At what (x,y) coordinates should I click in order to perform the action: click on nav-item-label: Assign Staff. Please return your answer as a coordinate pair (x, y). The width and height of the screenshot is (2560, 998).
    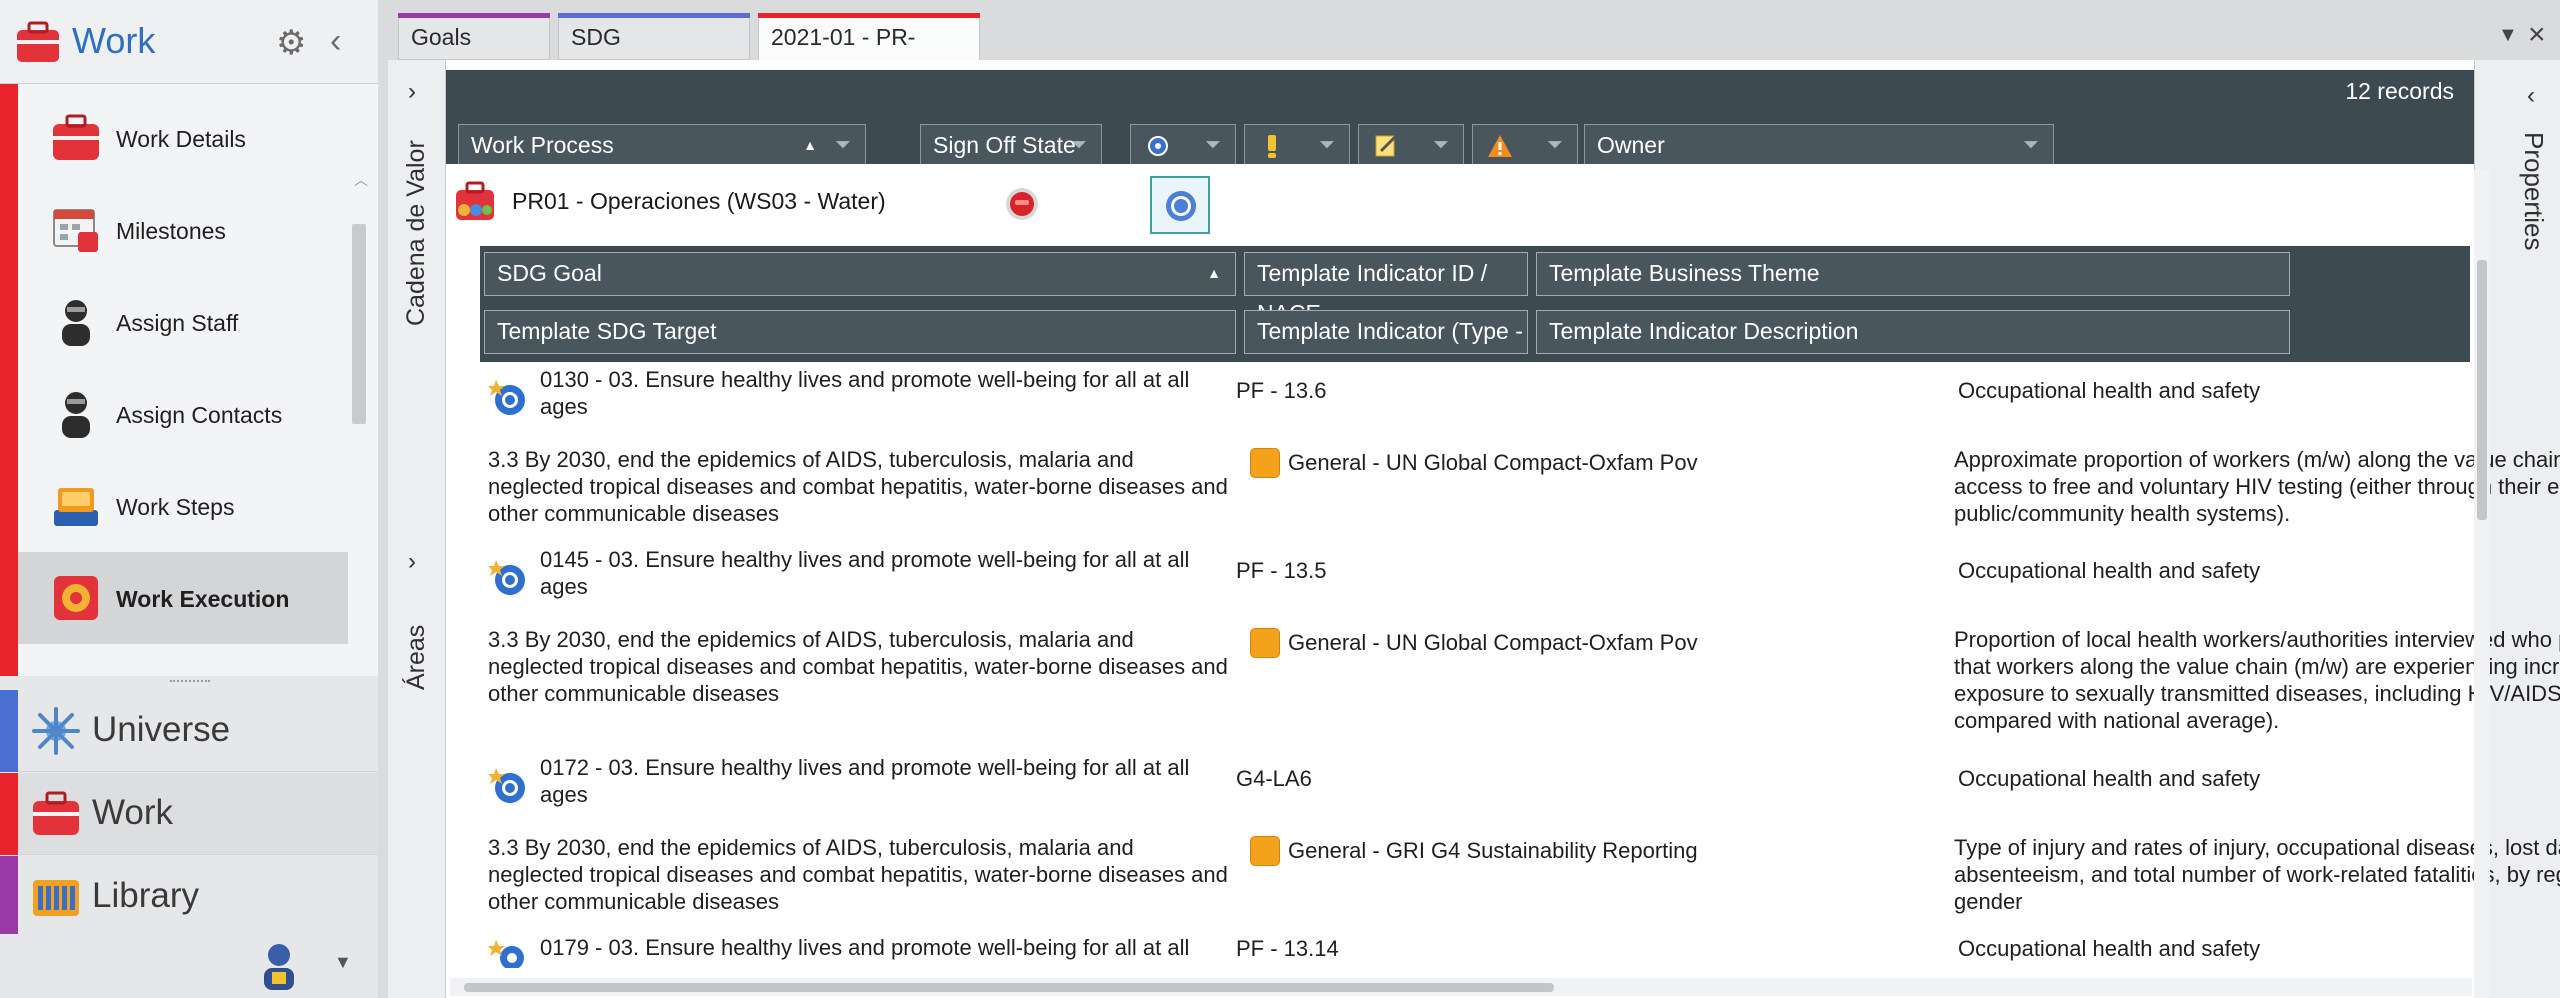
    Looking at the image, I should click on (177, 323).